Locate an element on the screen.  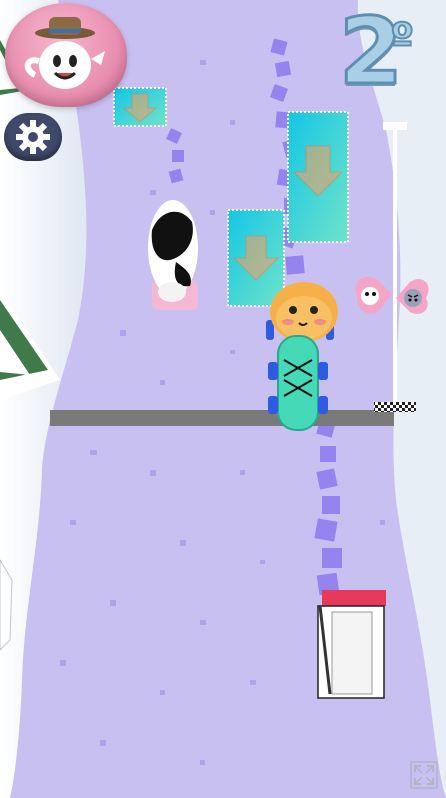
race-position-suffix: º is located at coordinates (402, 38).